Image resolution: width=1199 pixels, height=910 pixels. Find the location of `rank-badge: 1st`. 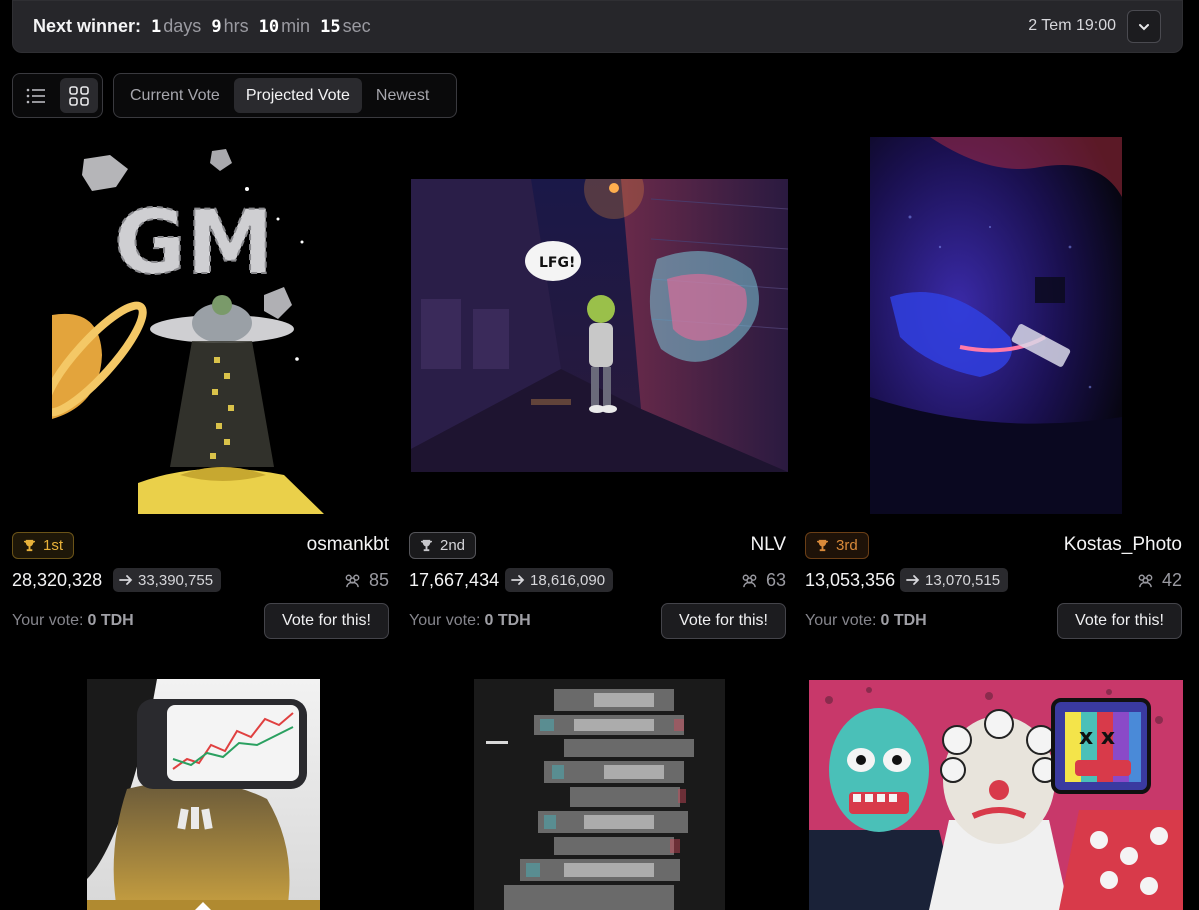

rank-badge: 1st is located at coordinates (43, 545).